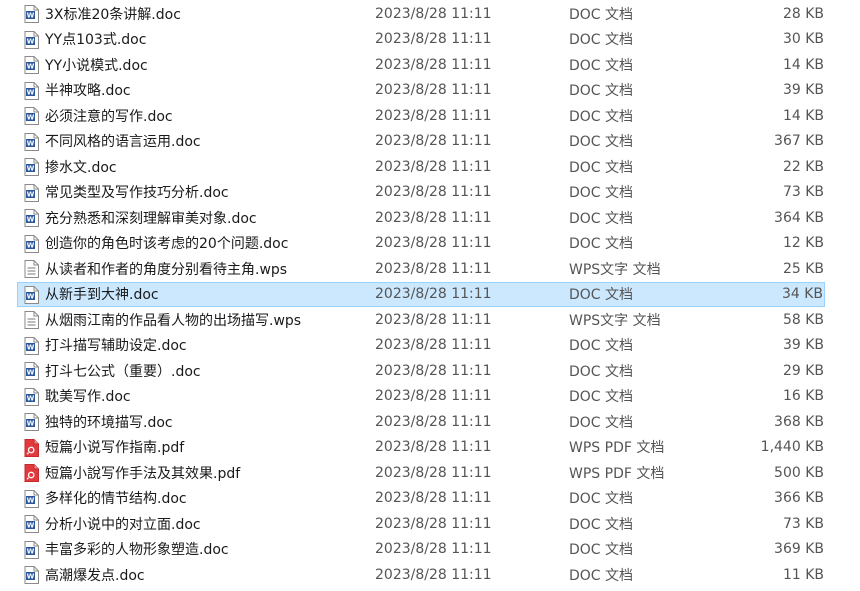 The width and height of the screenshot is (860, 591). I want to click on file-name: YY小说模式.doc, so click(96, 65).